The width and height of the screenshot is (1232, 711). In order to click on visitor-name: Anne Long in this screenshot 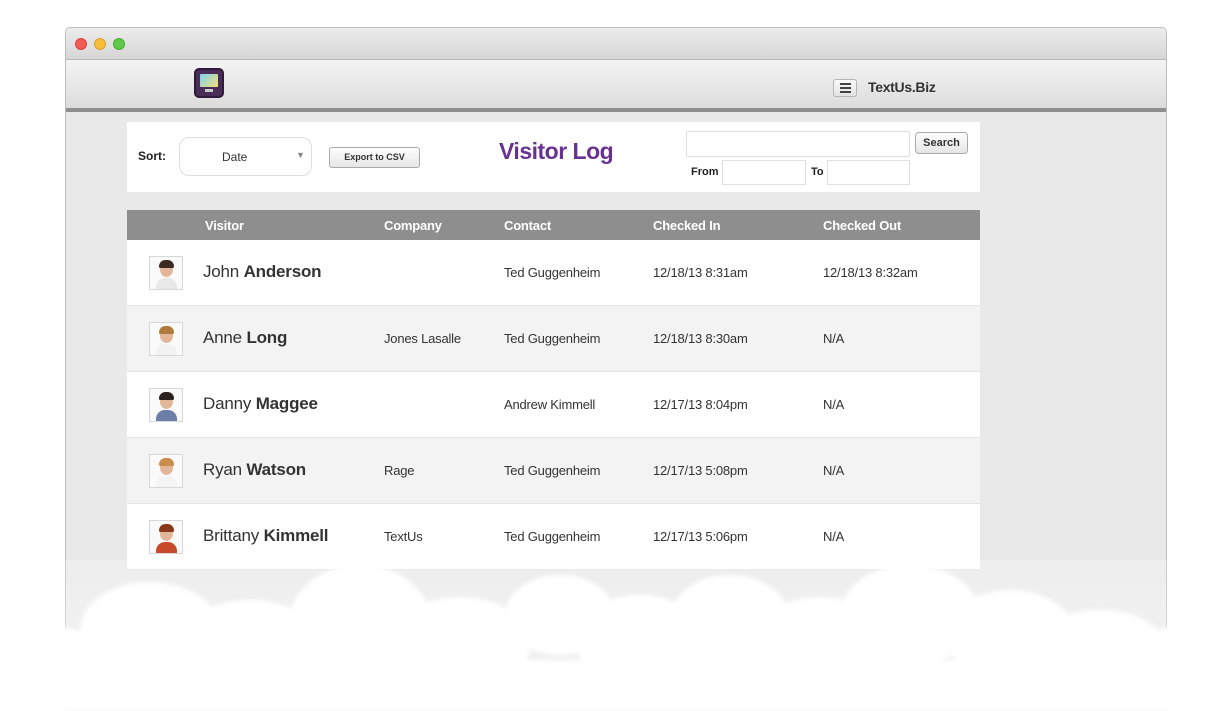, I will do `click(245, 337)`.